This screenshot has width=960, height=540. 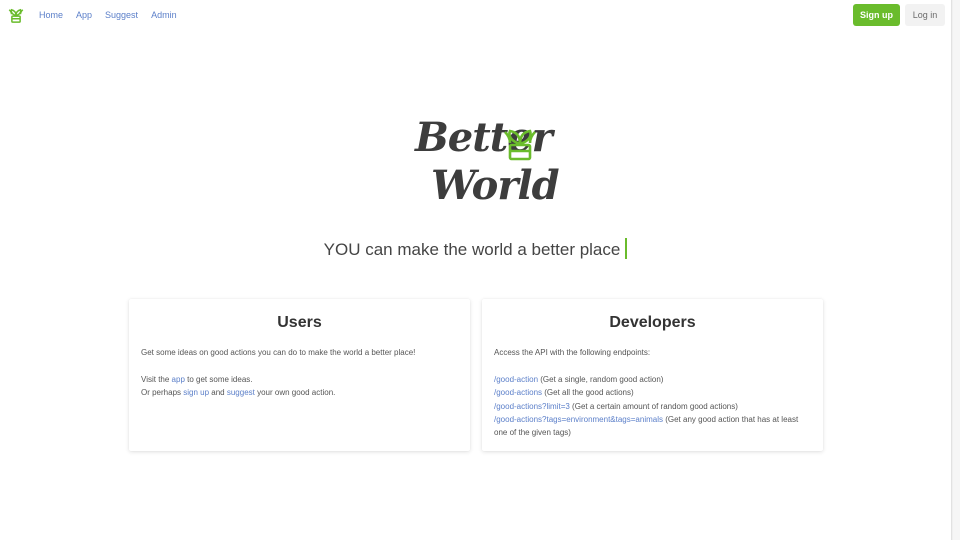 What do you see at coordinates (495, 185) in the screenshot?
I see `logo-world-text: World` at bounding box center [495, 185].